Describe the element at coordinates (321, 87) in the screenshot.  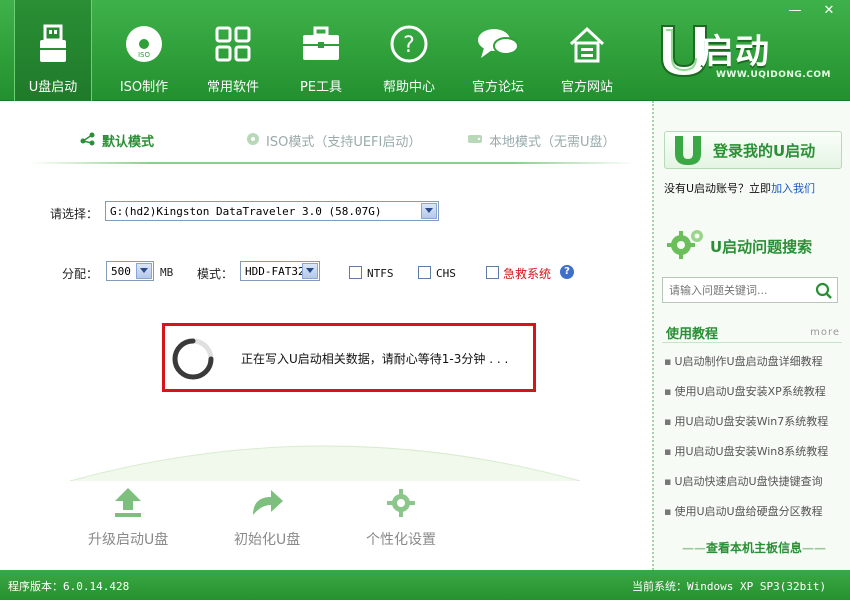
I see `toolbar-label: PE工具` at that location.